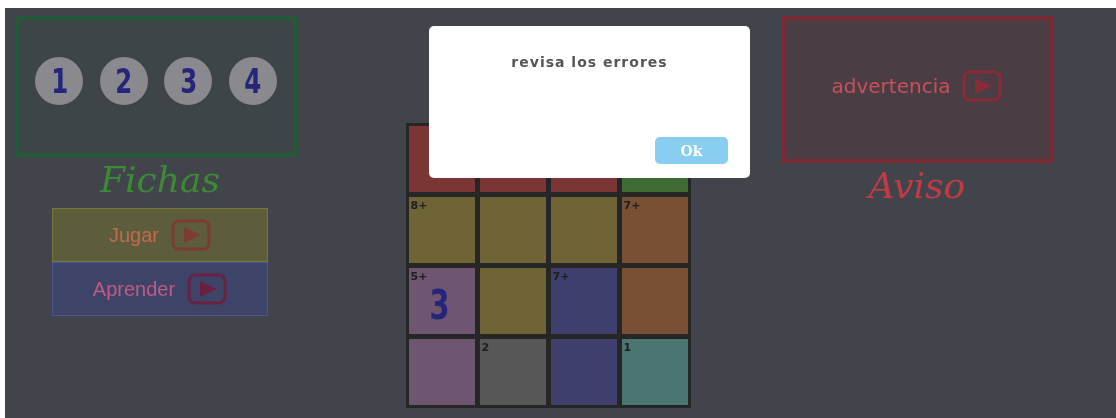 The height and width of the screenshot is (418, 1116). I want to click on number-chip: 4, so click(252, 80).